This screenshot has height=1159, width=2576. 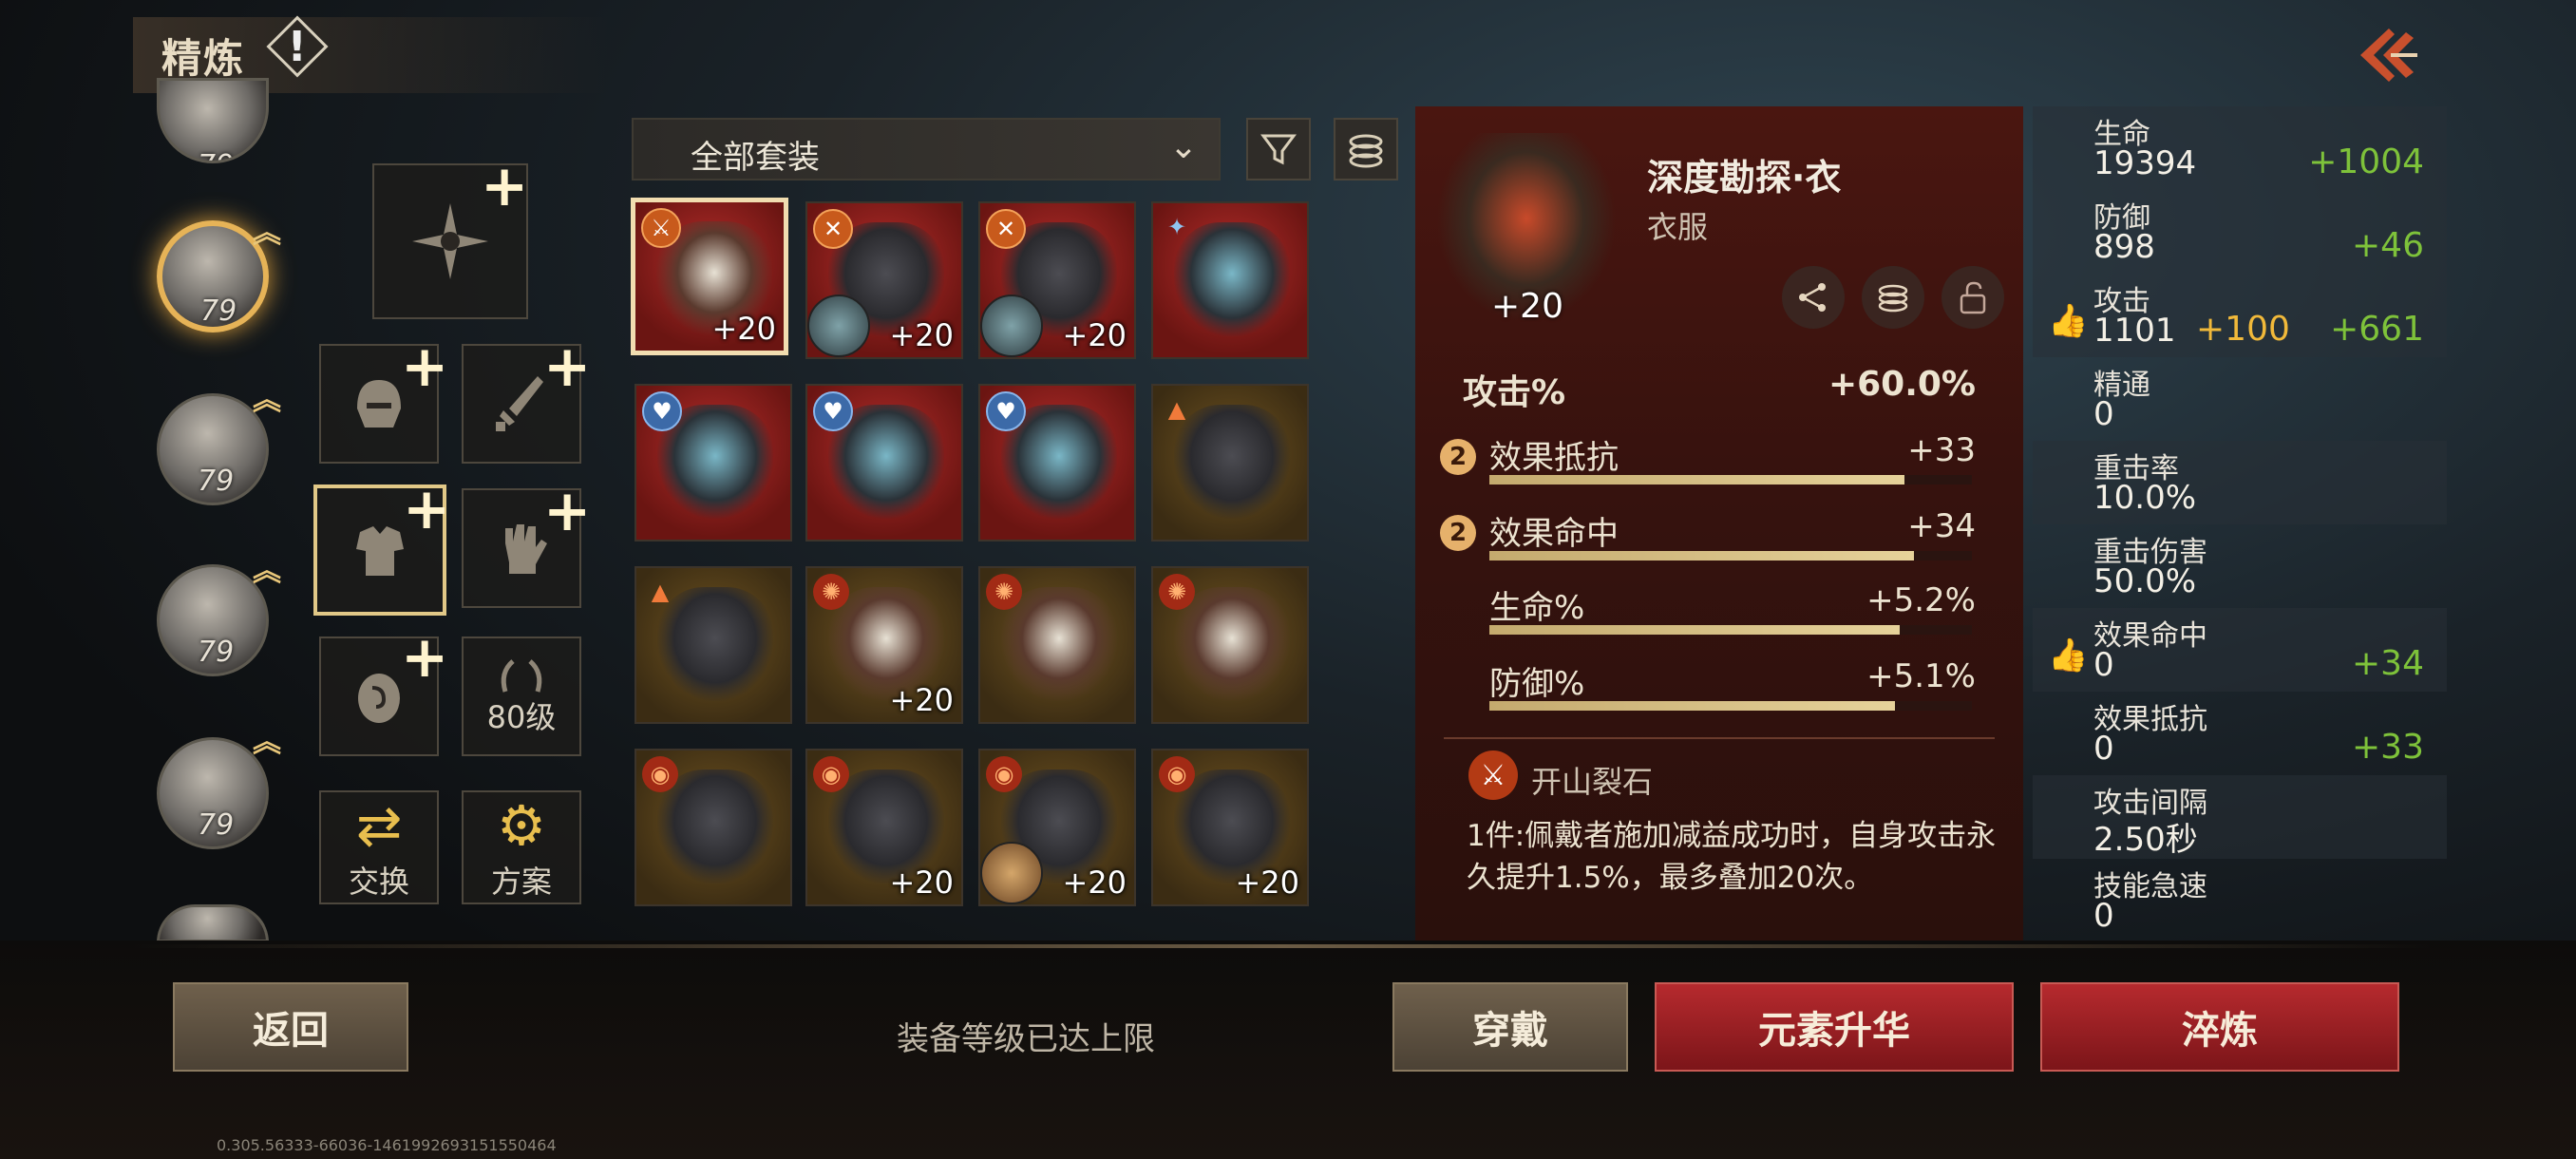 I want to click on share-button, so click(x=1813, y=297).